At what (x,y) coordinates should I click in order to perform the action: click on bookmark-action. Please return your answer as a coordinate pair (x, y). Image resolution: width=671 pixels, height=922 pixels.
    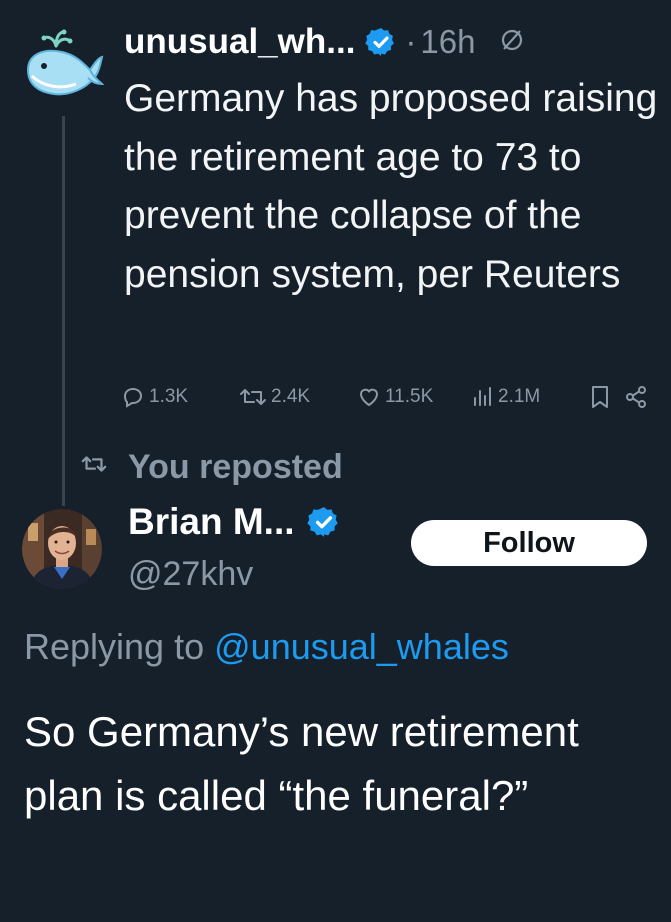
    Looking at the image, I should click on (607, 397).